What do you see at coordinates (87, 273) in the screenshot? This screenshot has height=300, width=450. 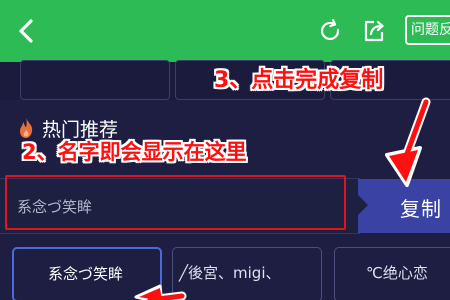 I see `suggestion-chip: 系念づ笑眸` at bounding box center [87, 273].